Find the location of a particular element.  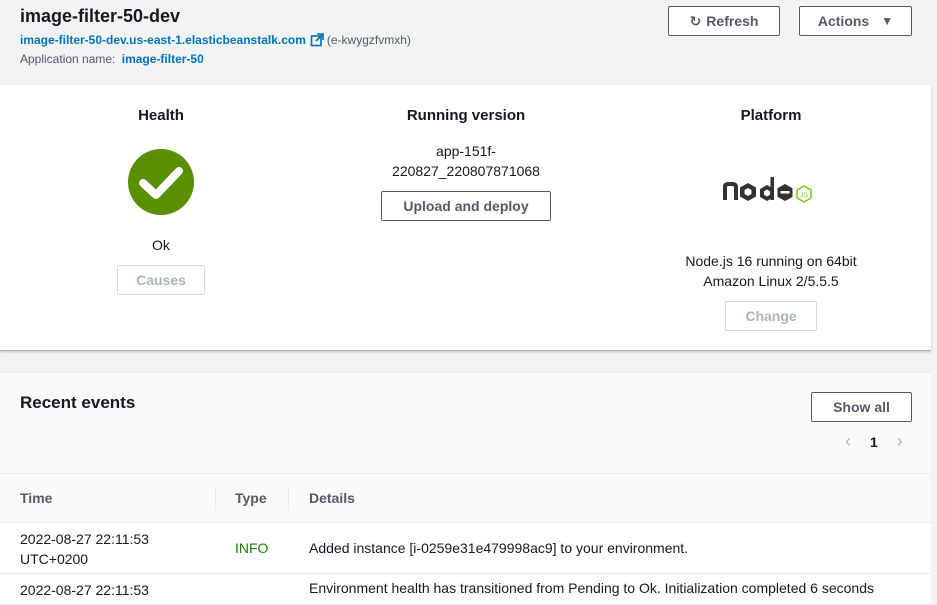

pagination: ‹ 1 › is located at coordinates (874, 441).